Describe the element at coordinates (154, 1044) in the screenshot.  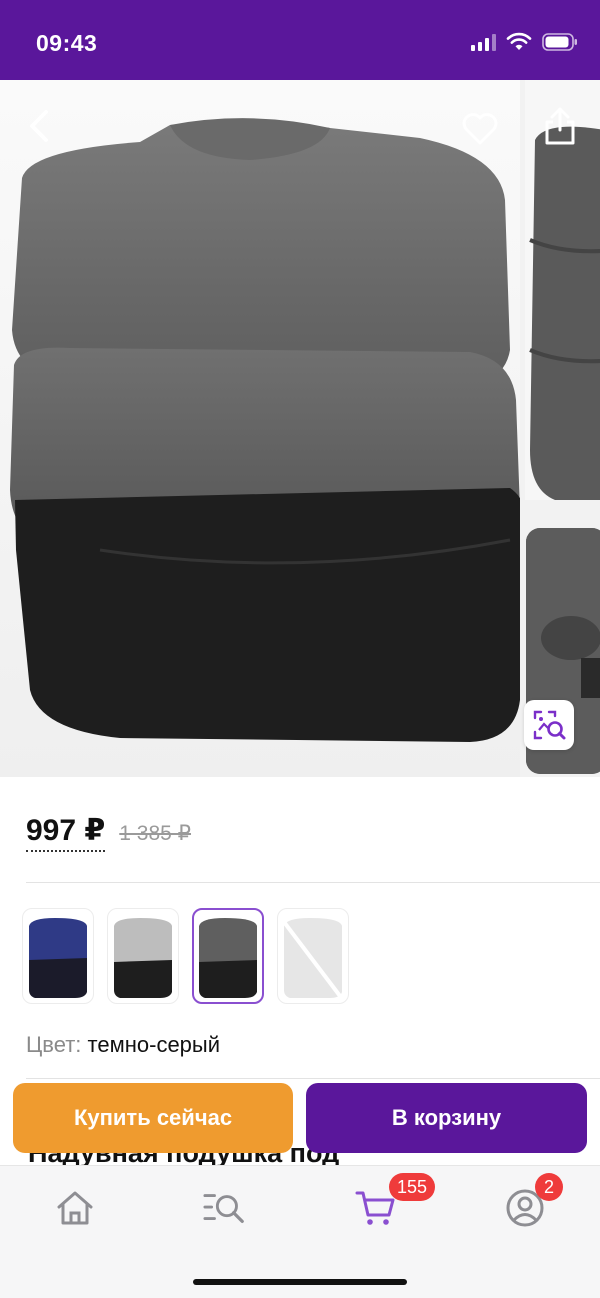
I see `color-value: темно-серый` at that location.